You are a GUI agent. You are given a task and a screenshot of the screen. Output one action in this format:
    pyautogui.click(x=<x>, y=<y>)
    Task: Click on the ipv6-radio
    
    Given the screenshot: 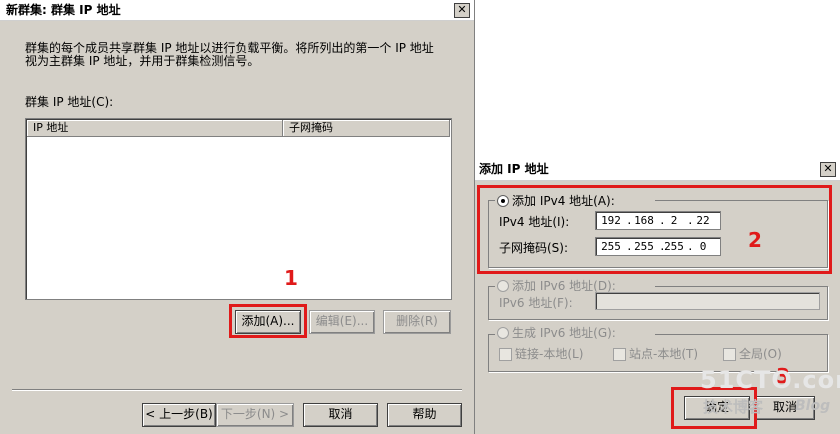 What is the action you would take?
    pyautogui.click(x=503, y=286)
    